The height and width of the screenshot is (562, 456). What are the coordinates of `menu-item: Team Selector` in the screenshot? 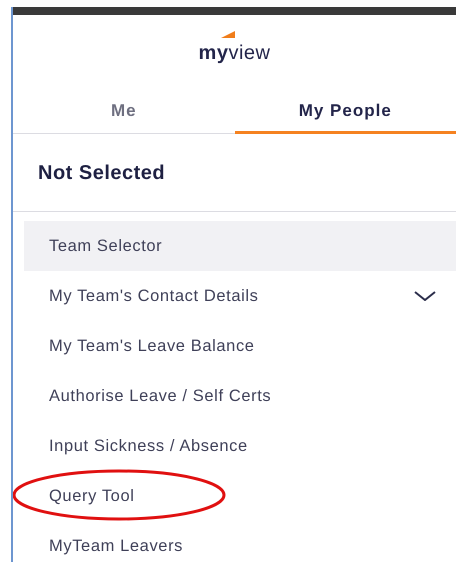 It's located at (240, 246).